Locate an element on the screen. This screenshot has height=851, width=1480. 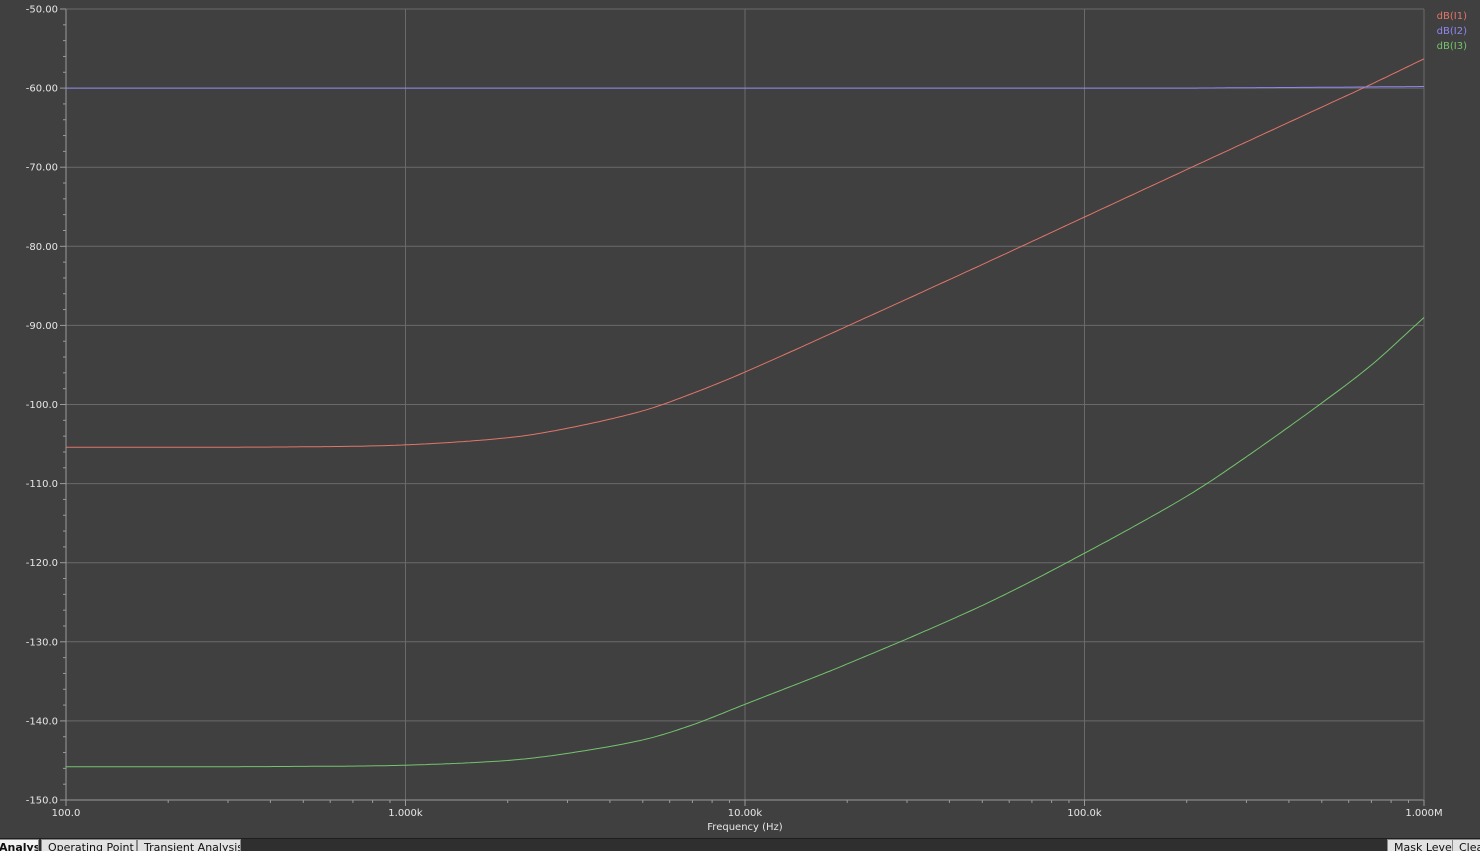
tab-operating-point: Operating Point is located at coordinates (89, 845).